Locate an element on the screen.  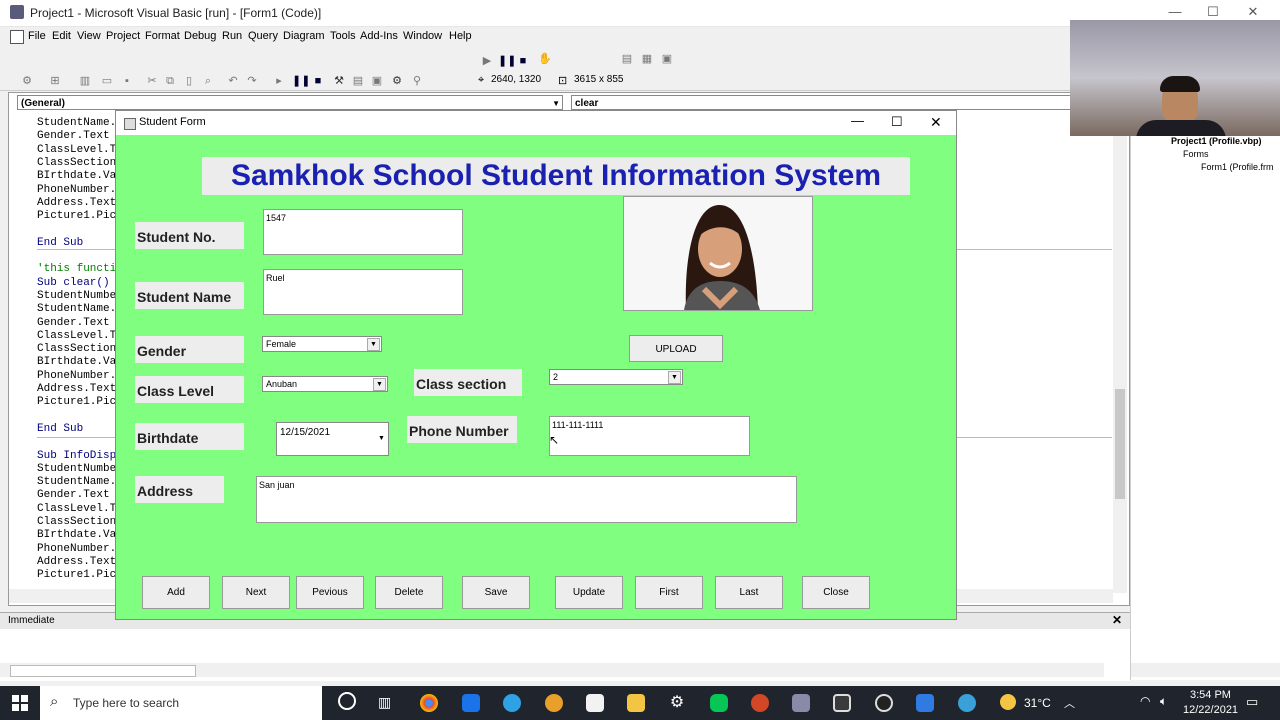
wifi-icon: ◠ is located at coordinates (1145, 701).